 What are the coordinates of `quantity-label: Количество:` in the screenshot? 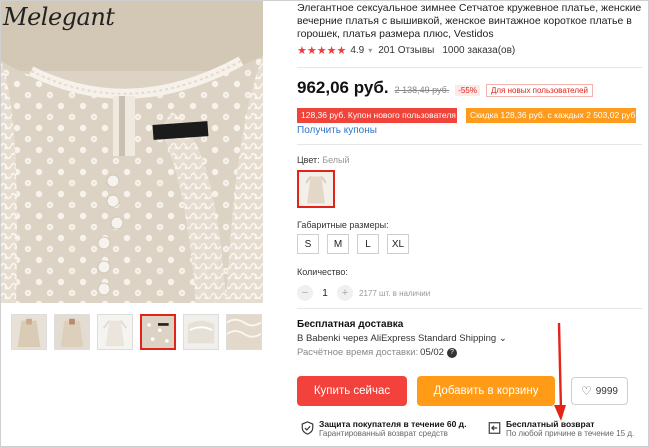 It's located at (322, 272).